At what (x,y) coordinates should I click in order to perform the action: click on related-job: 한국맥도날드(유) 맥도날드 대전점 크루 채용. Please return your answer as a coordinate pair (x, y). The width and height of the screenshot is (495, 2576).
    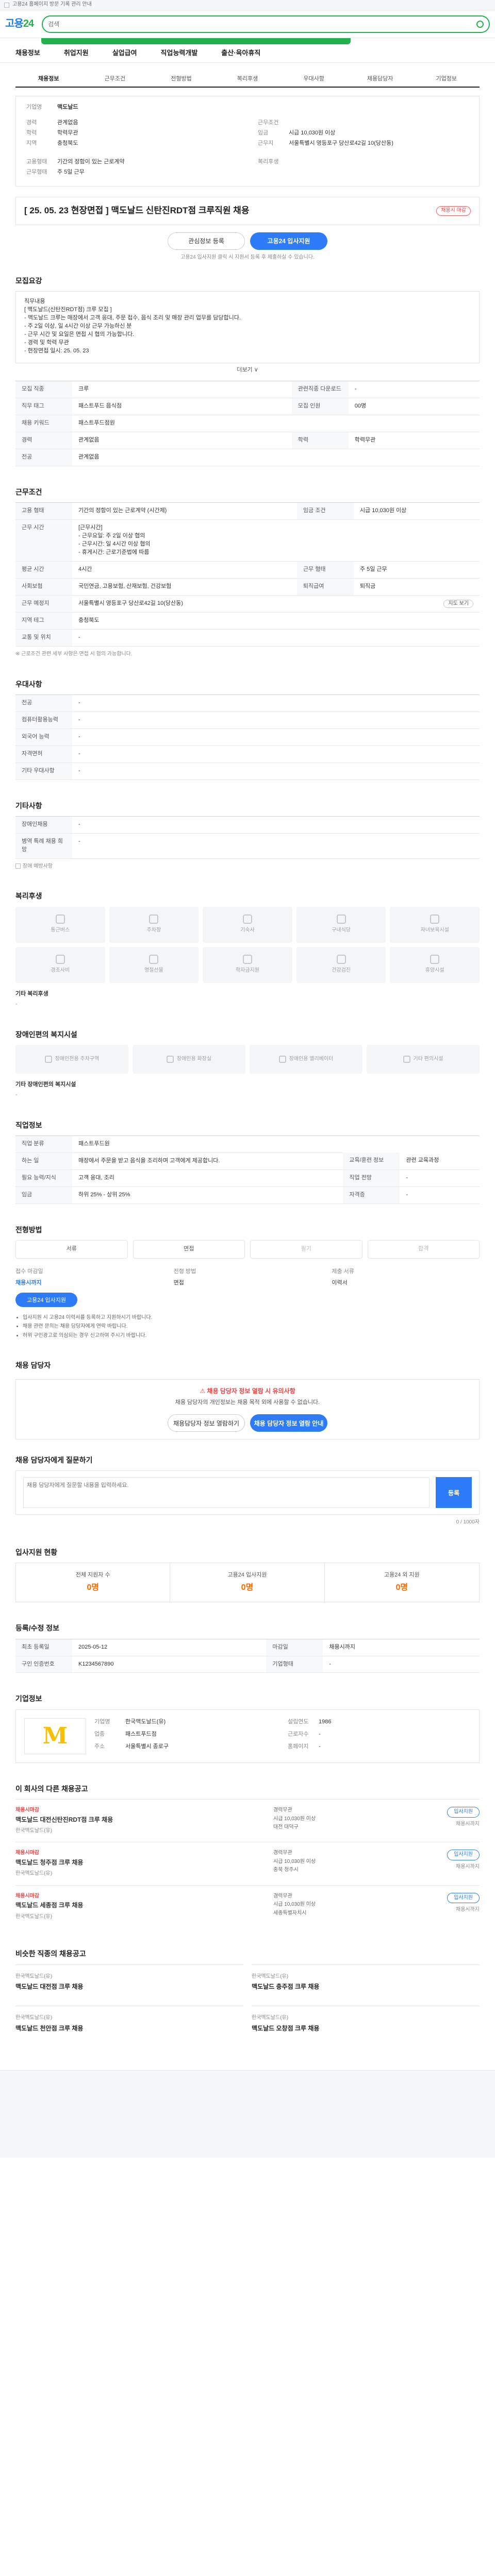
    Looking at the image, I should click on (129, 1981).